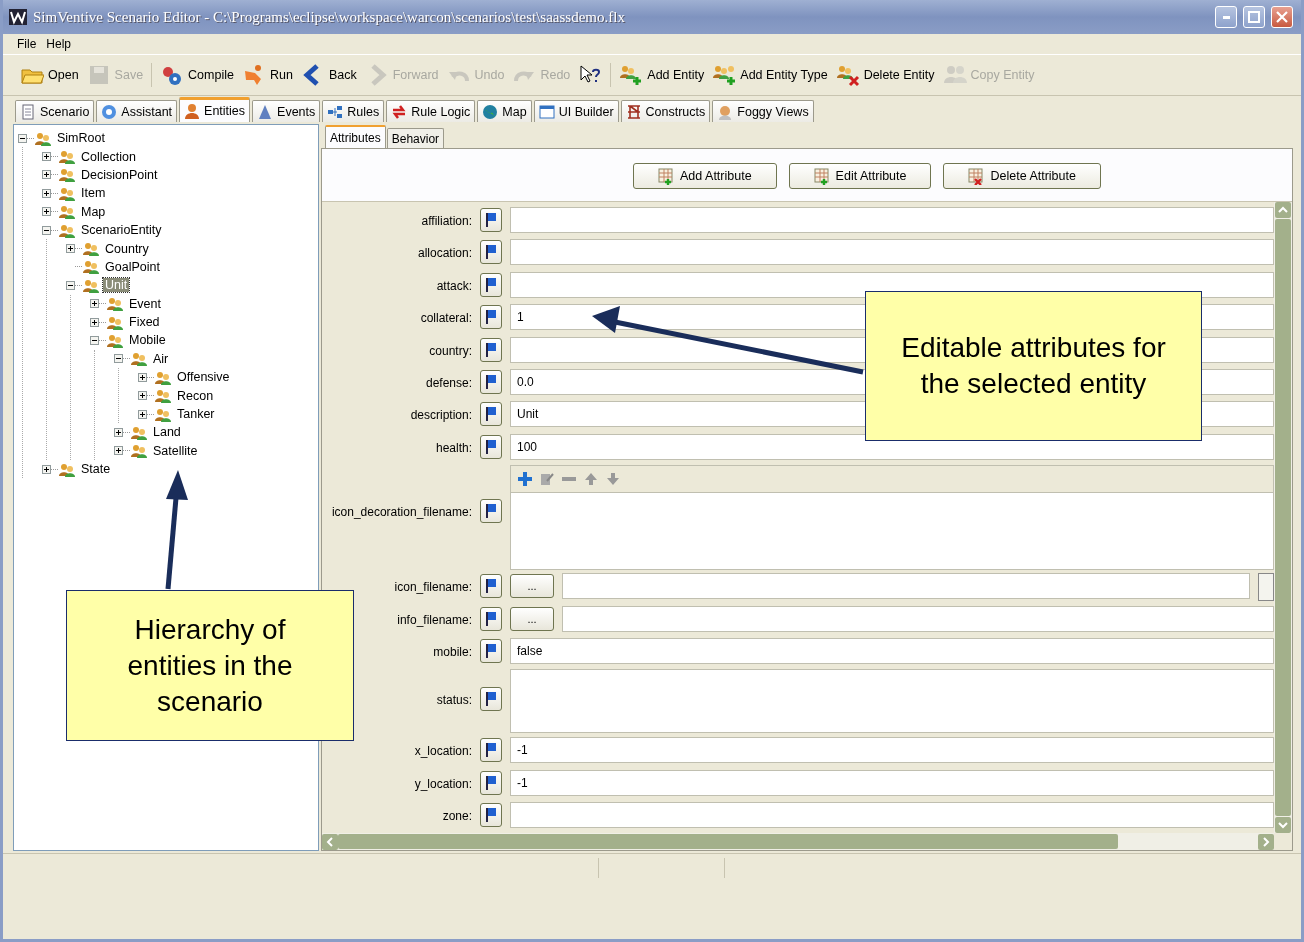  What do you see at coordinates (453, 285) in the screenshot?
I see `attribute-label: attack:` at bounding box center [453, 285].